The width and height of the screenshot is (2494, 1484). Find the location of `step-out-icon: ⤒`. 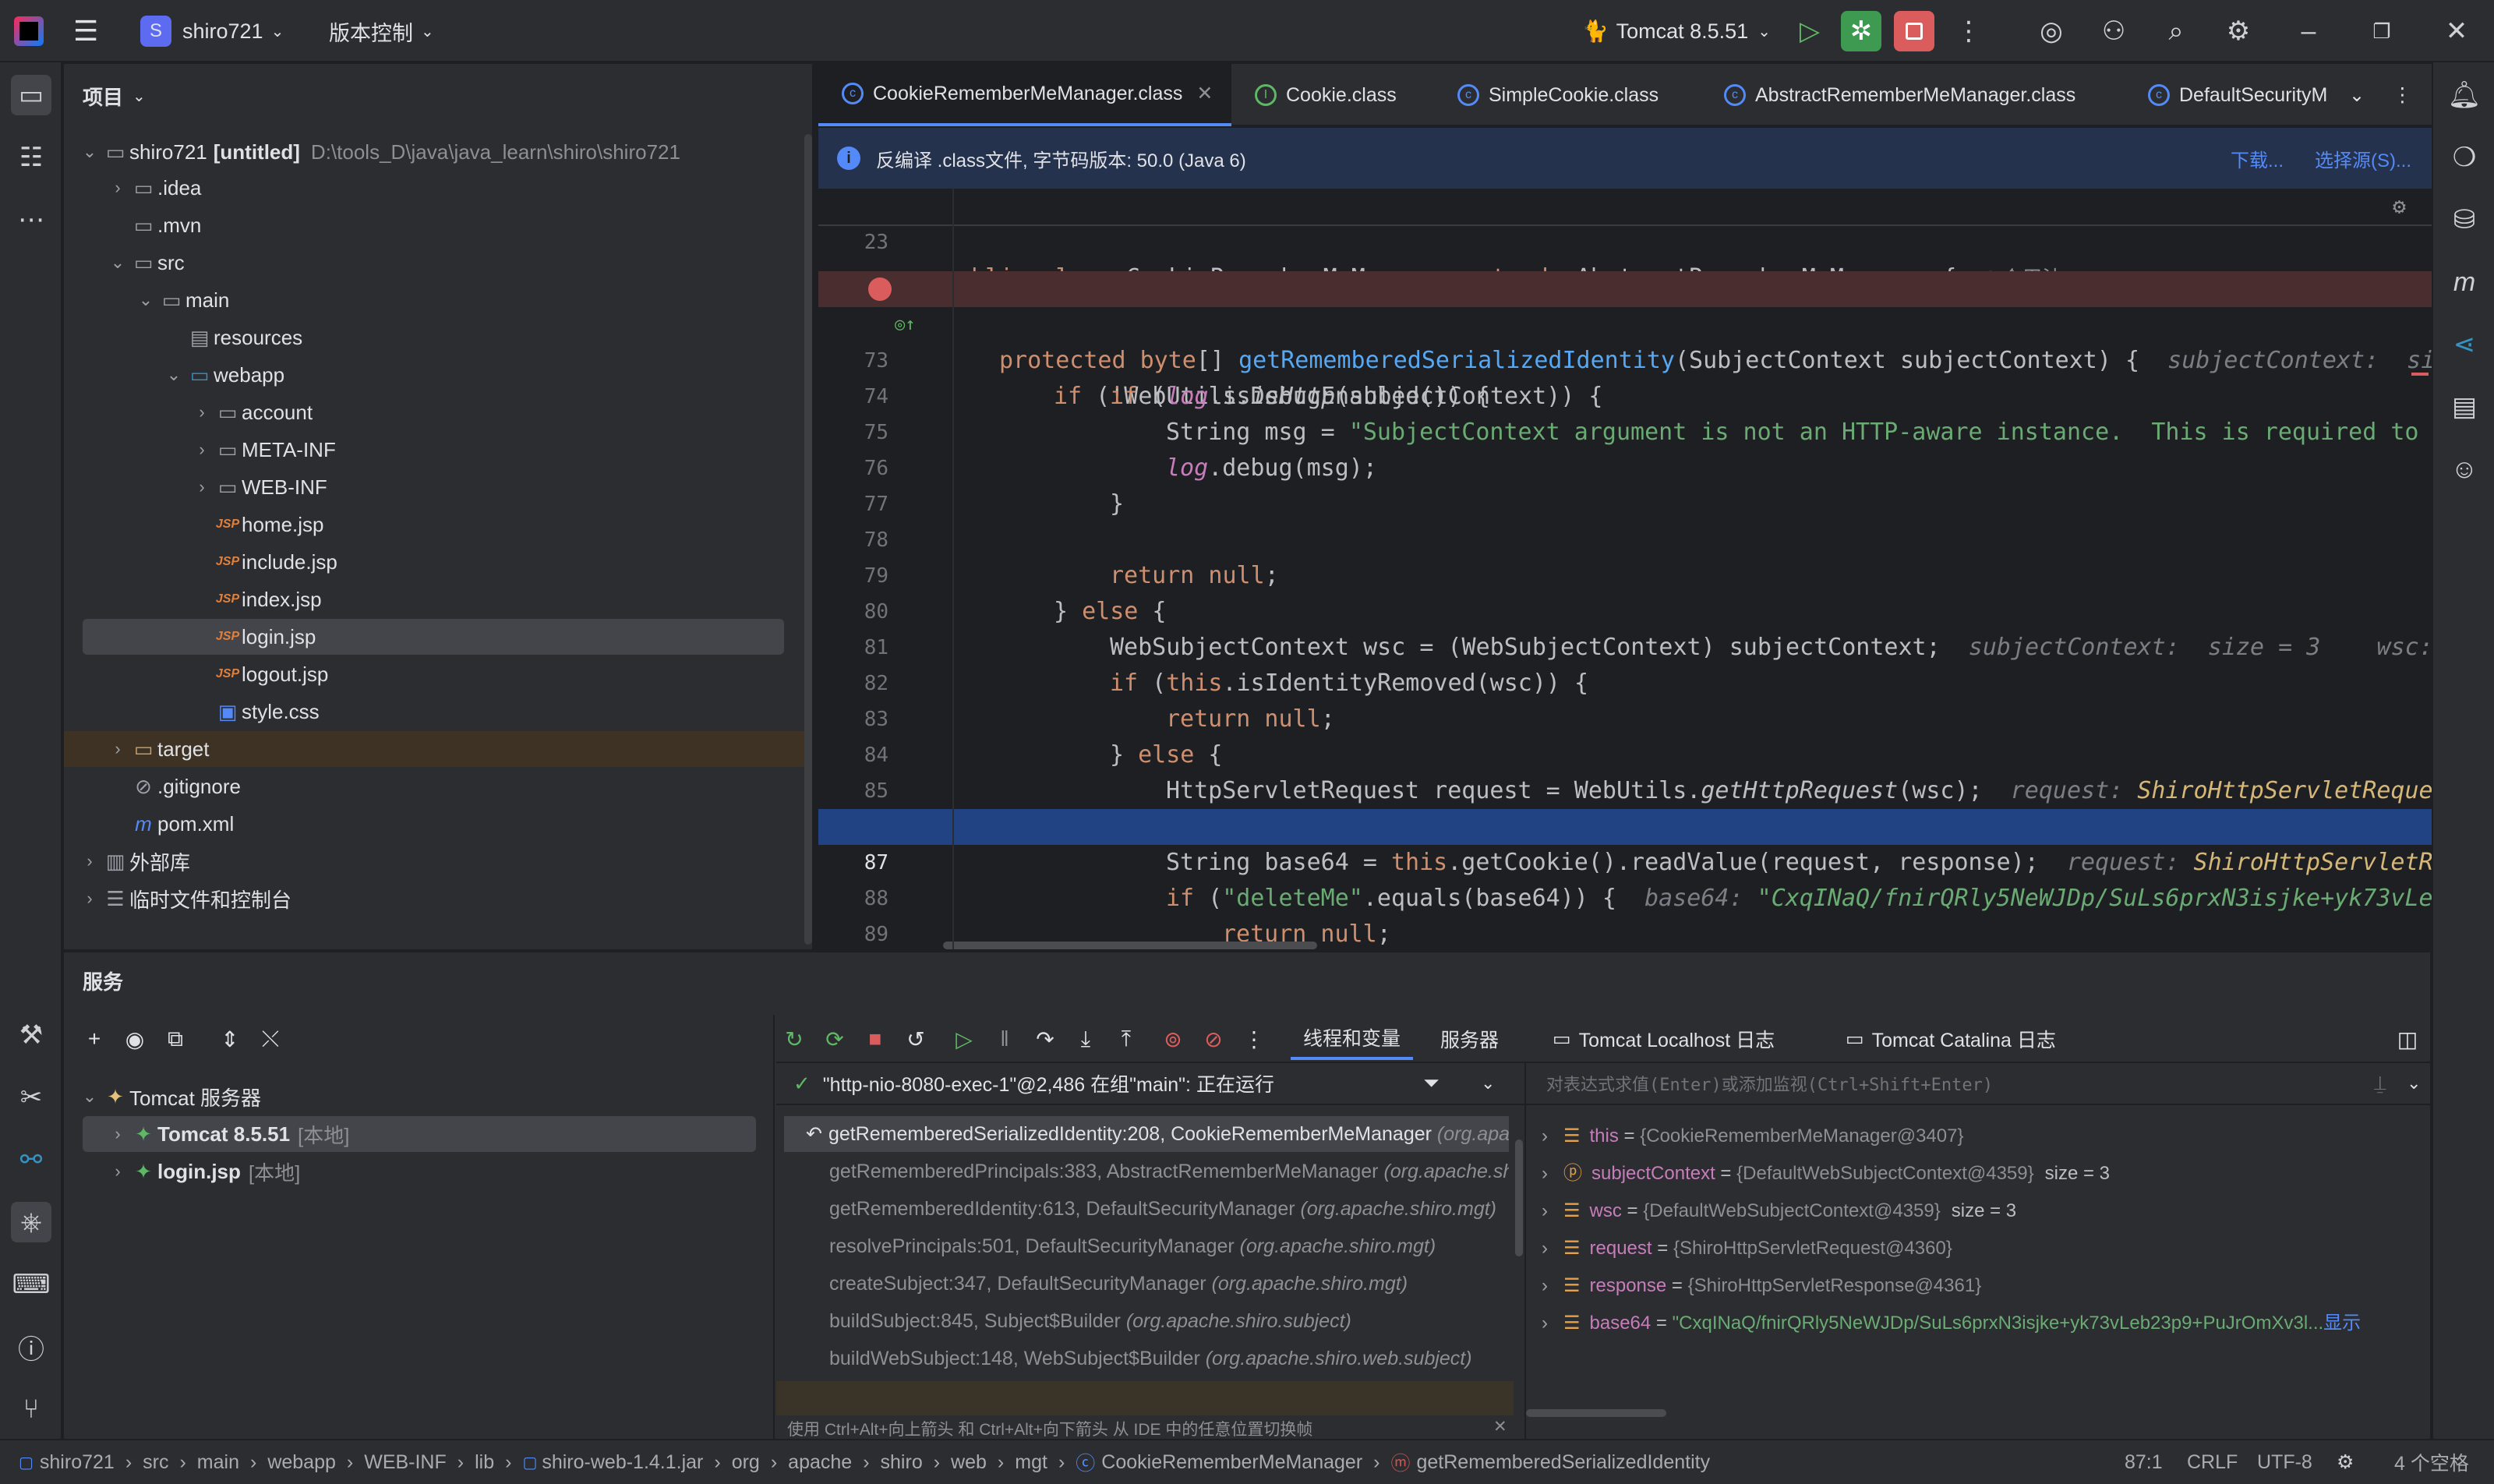

step-out-icon: ⤒ is located at coordinates (1126, 1039).